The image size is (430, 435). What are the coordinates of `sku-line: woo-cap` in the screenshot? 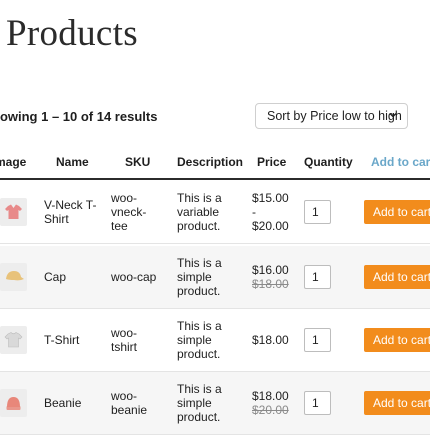 It's located at (134, 277).